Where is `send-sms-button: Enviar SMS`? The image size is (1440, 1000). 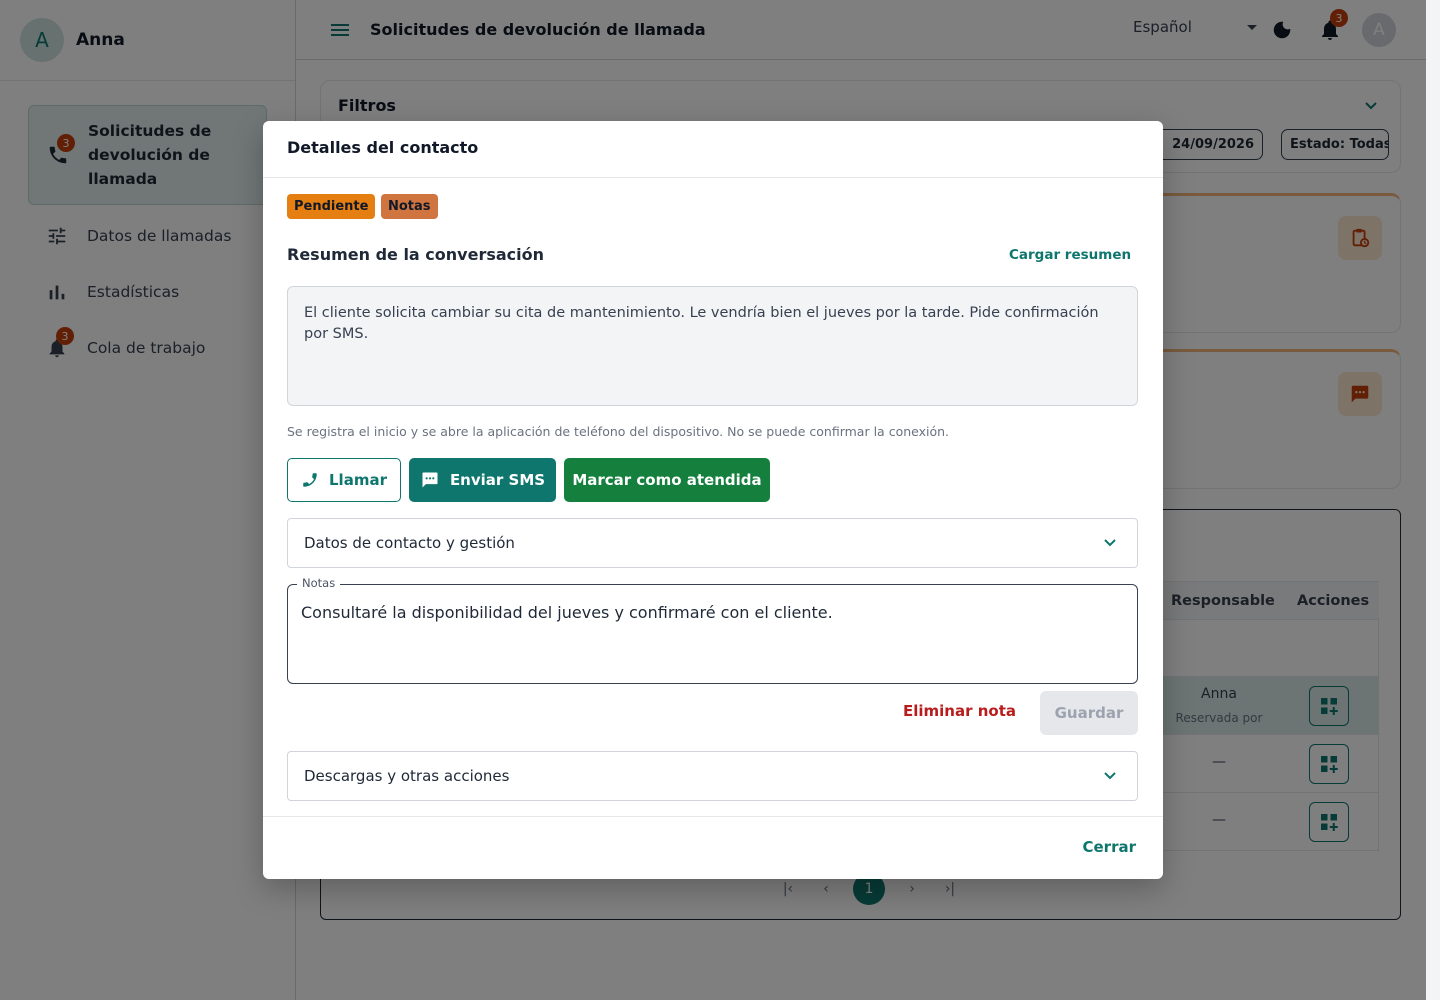
send-sms-button: Enviar SMS is located at coordinates (482, 480).